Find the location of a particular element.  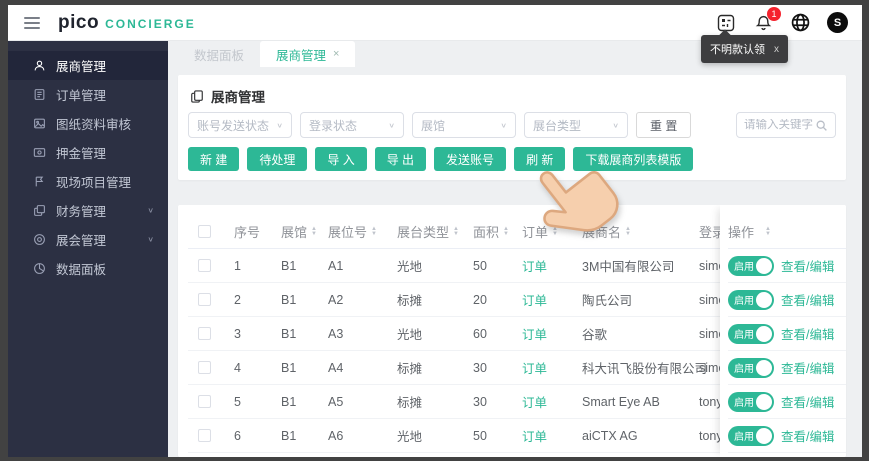

column-header-order: 订单 is located at coordinates (535, 232).